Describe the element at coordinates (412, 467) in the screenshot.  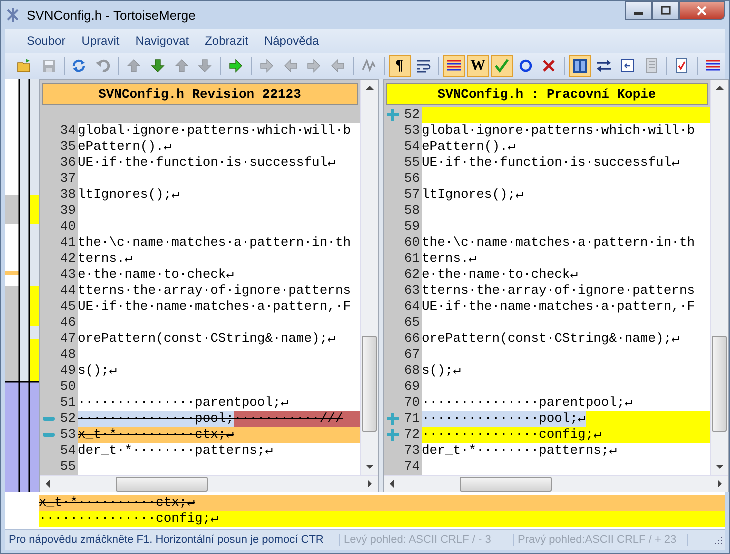
I see `line-number: 74` at that location.